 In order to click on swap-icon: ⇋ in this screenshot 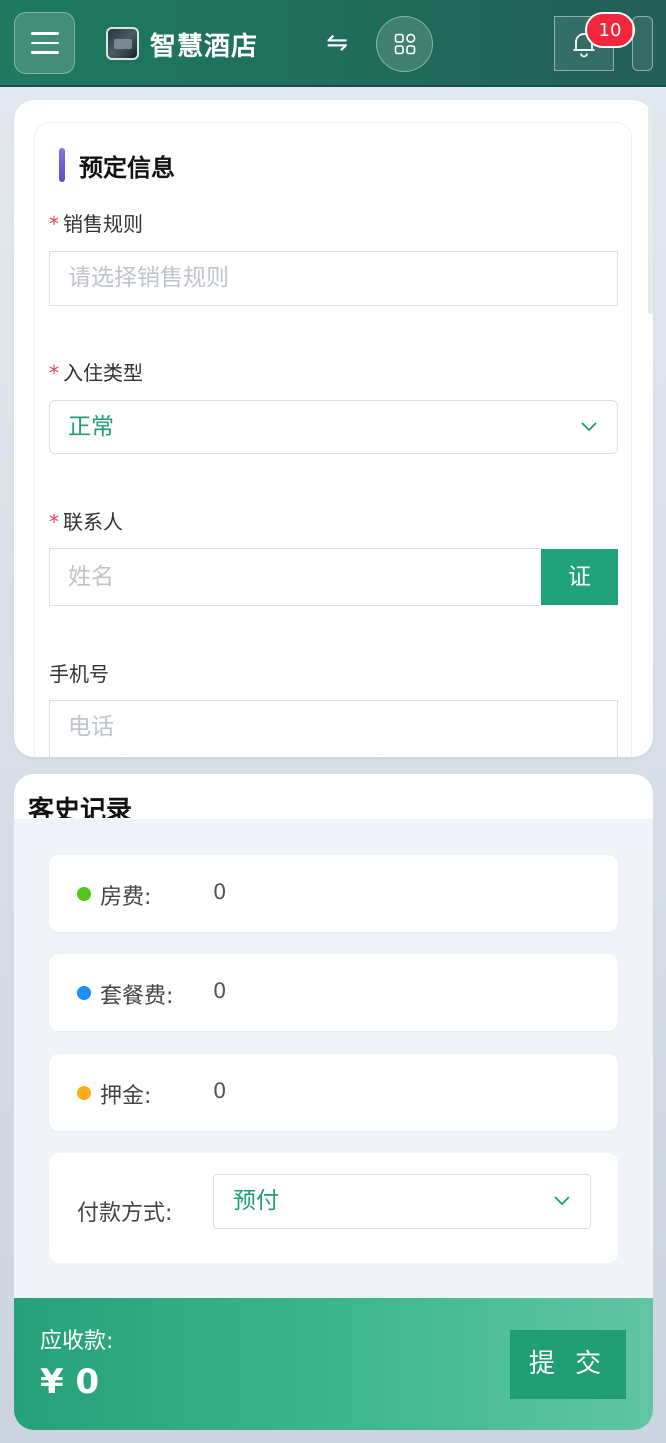, I will do `click(337, 43)`.